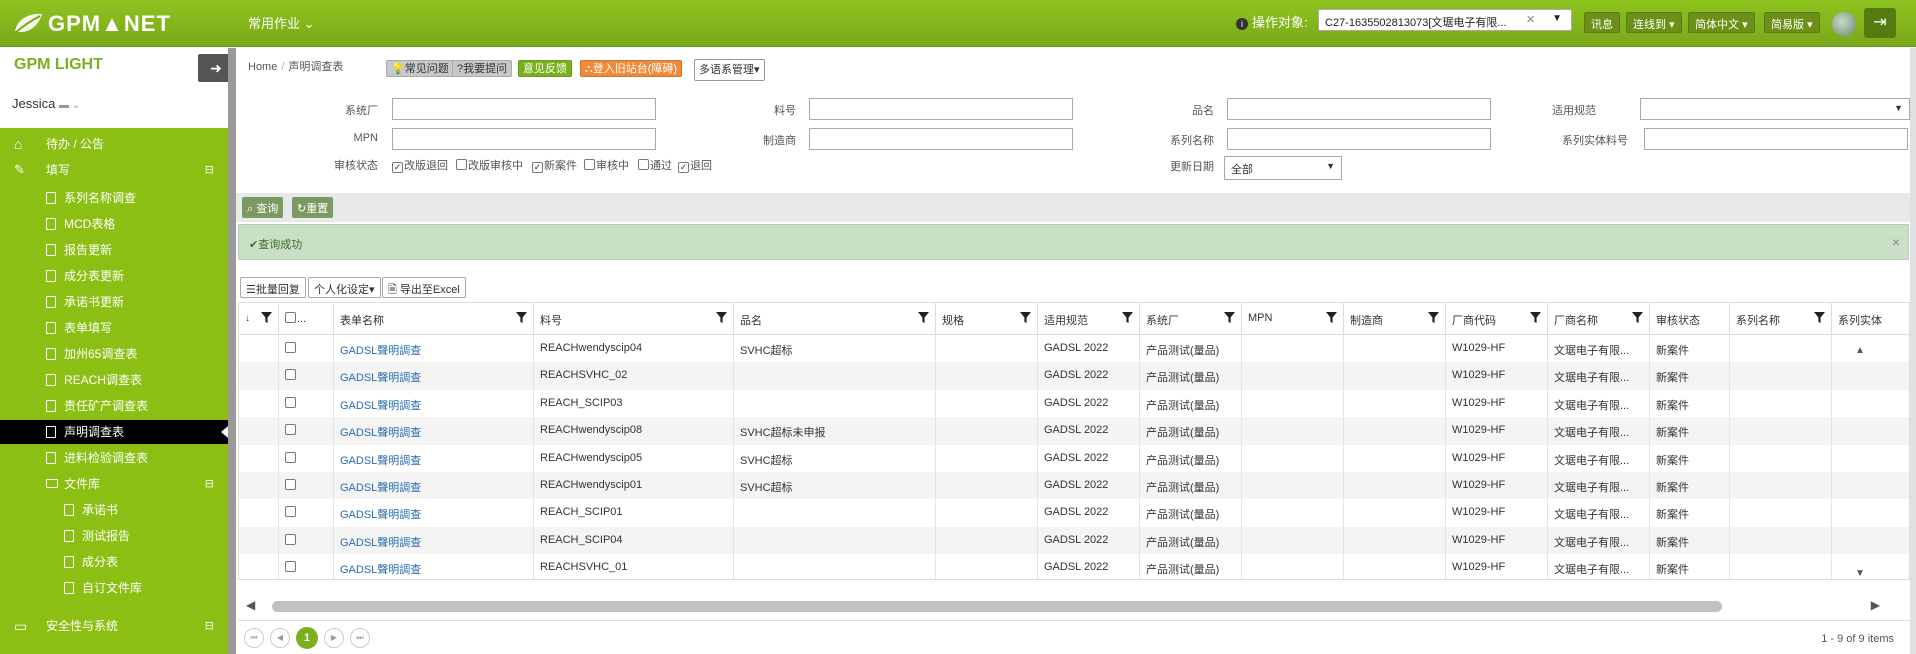  I want to click on part-no-input, so click(941, 109).